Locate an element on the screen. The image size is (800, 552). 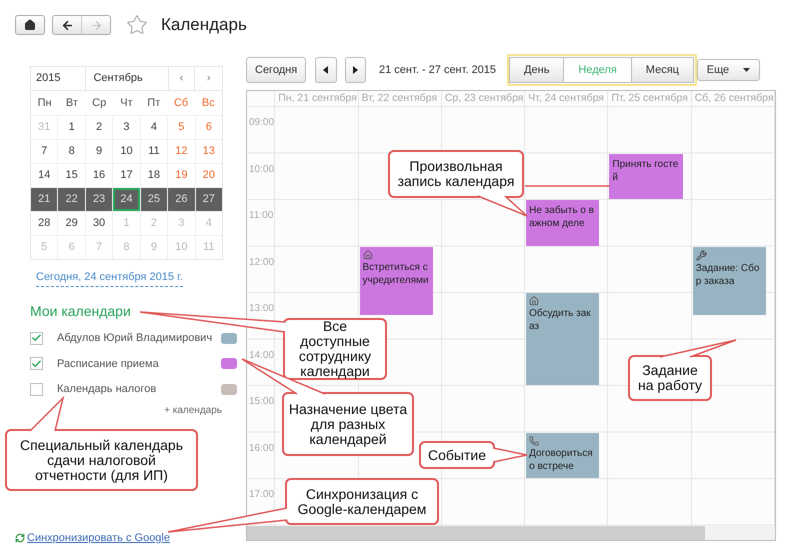
weekday-label: Вт is located at coordinates (71, 103).